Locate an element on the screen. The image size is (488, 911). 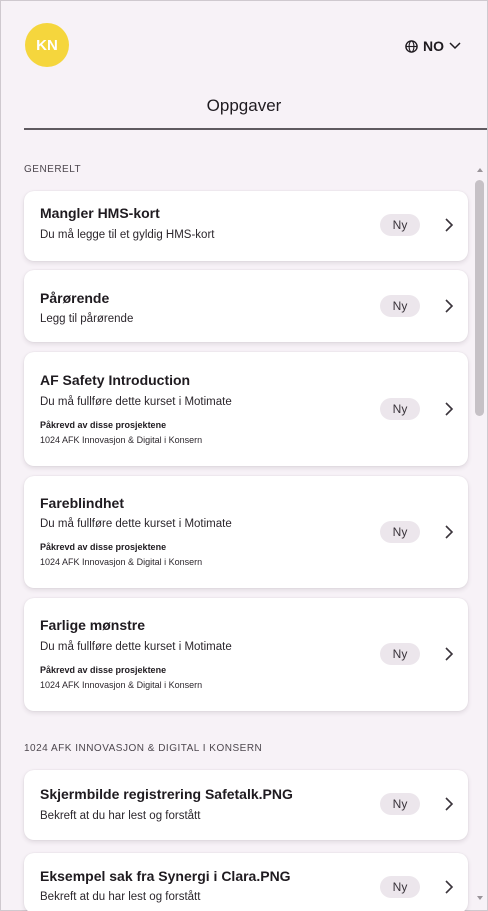
chevron-down-icon is located at coordinates (455, 46).